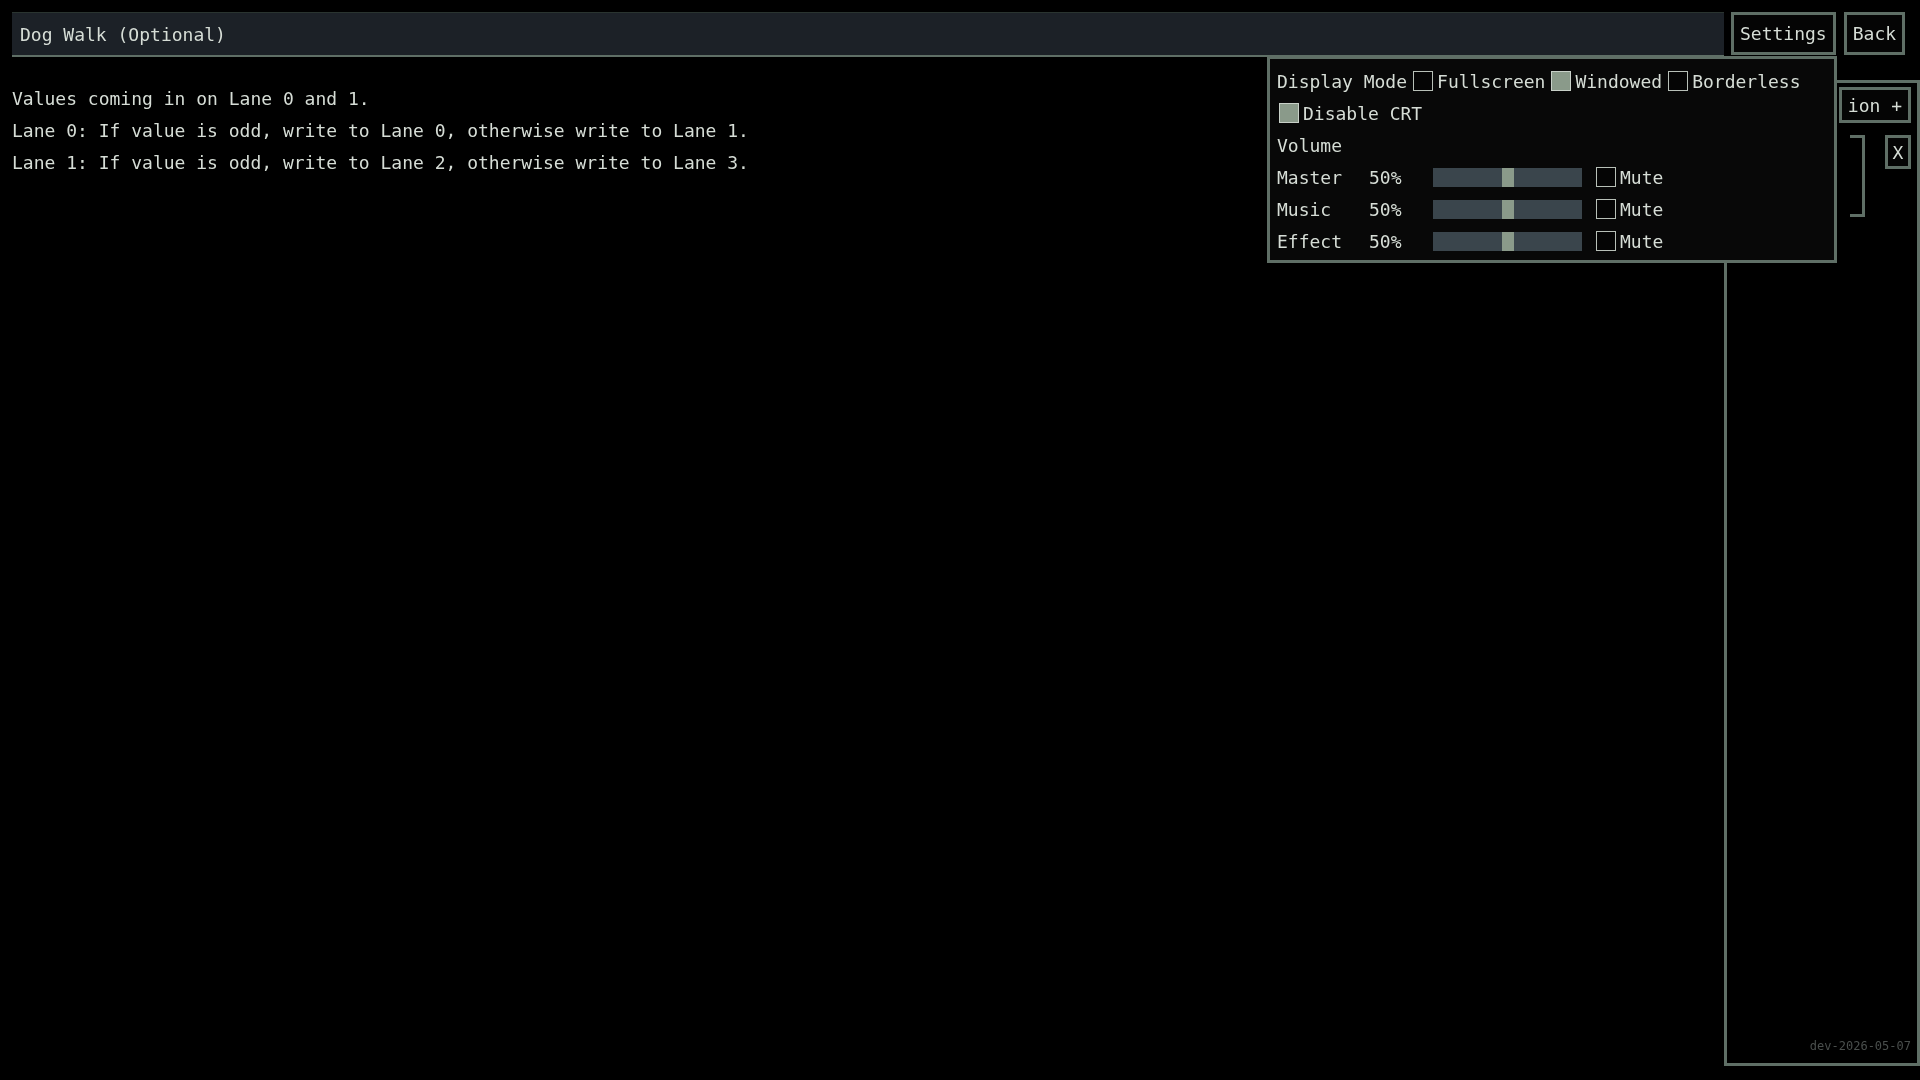 This screenshot has height=1080, width=1920. What do you see at coordinates (1310, 241) in the screenshot?
I see `channel-name: Effect` at bounding box center [1310, 241].